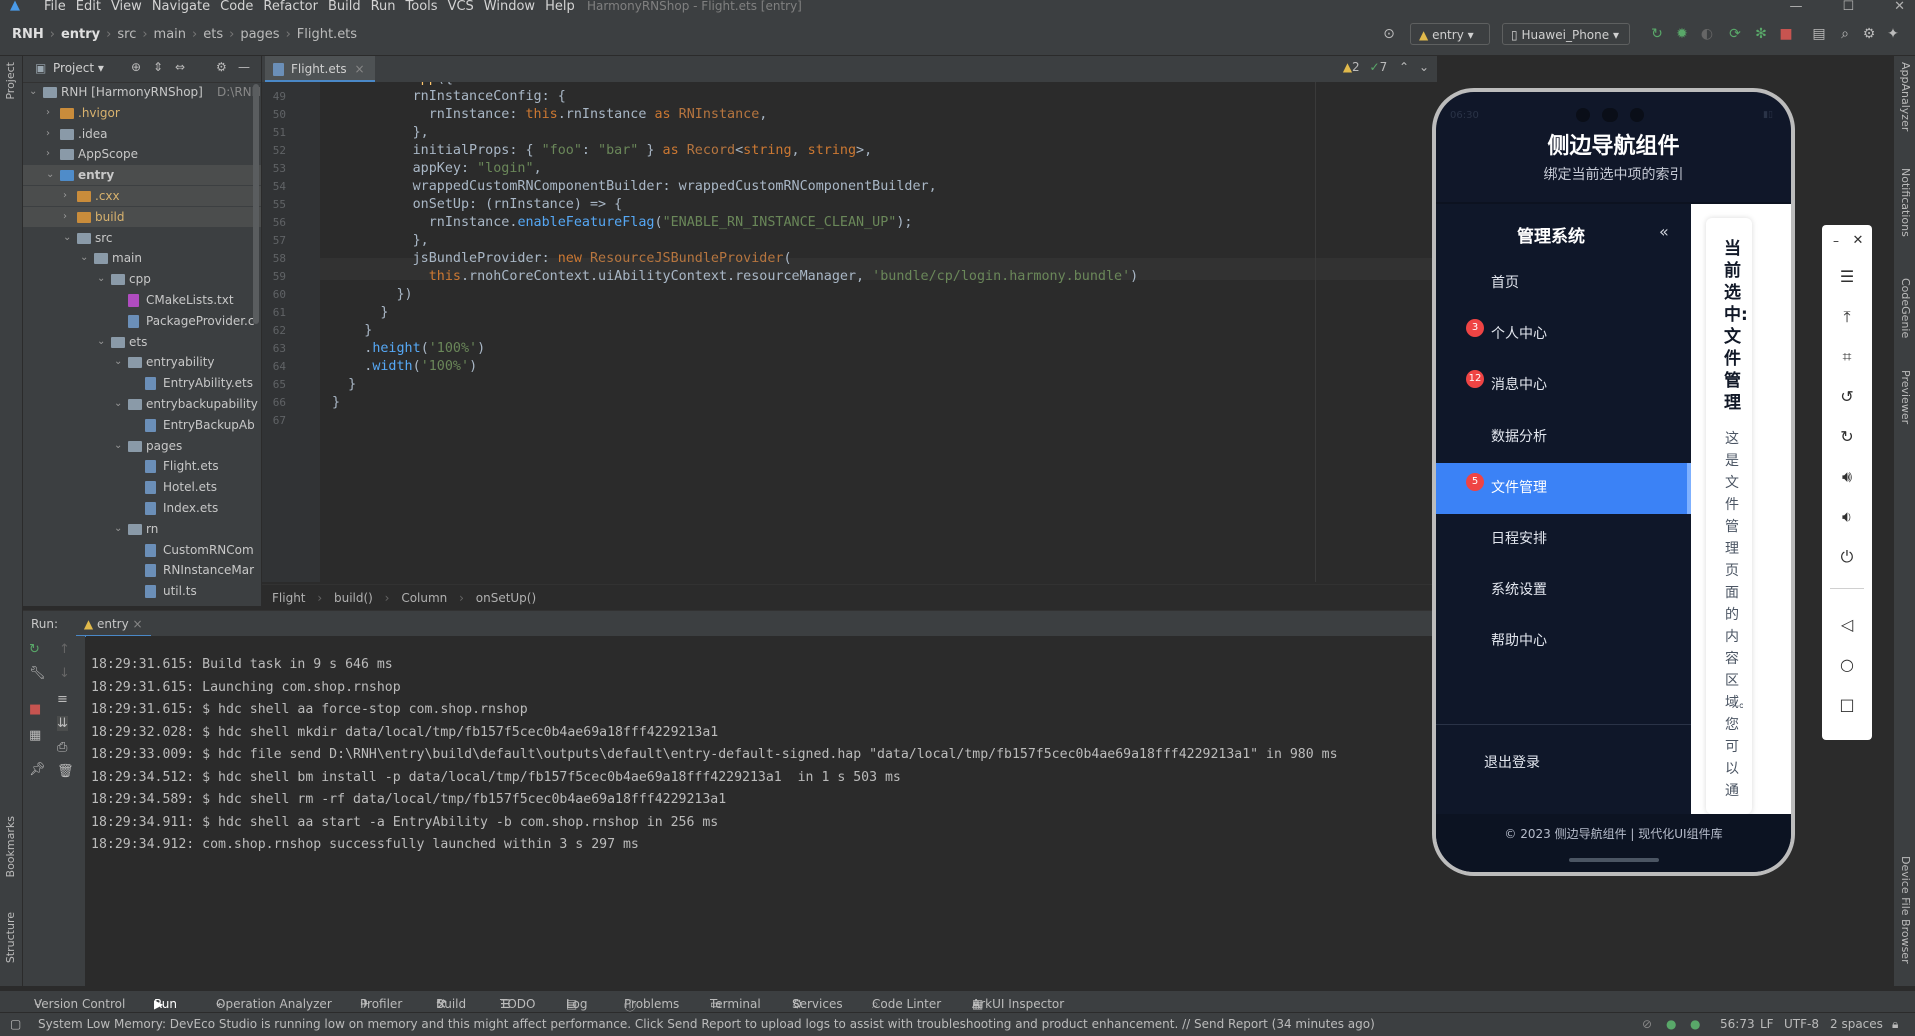 Image resolution: width=1915 pixels, height=1036 pixels. What do you see at coordinates (1563, 385) in the screenshot?
I see `nav-item: 12 消息中心` at bounding box center [1563, 385].